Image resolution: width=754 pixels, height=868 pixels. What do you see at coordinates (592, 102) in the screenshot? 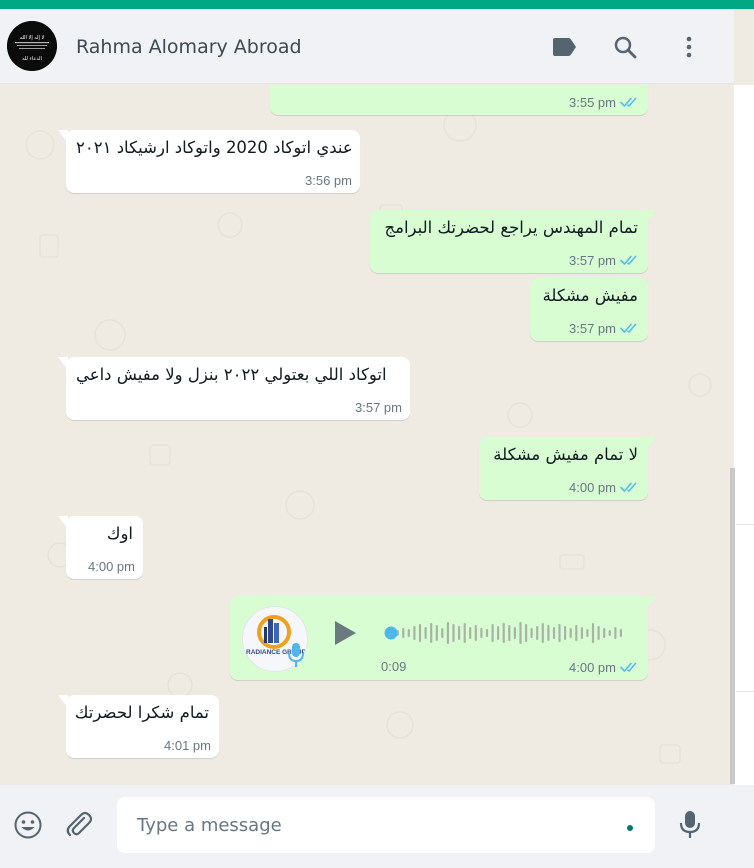
I see `message-time: 3:55 pm` at bounding box center [592, 102].